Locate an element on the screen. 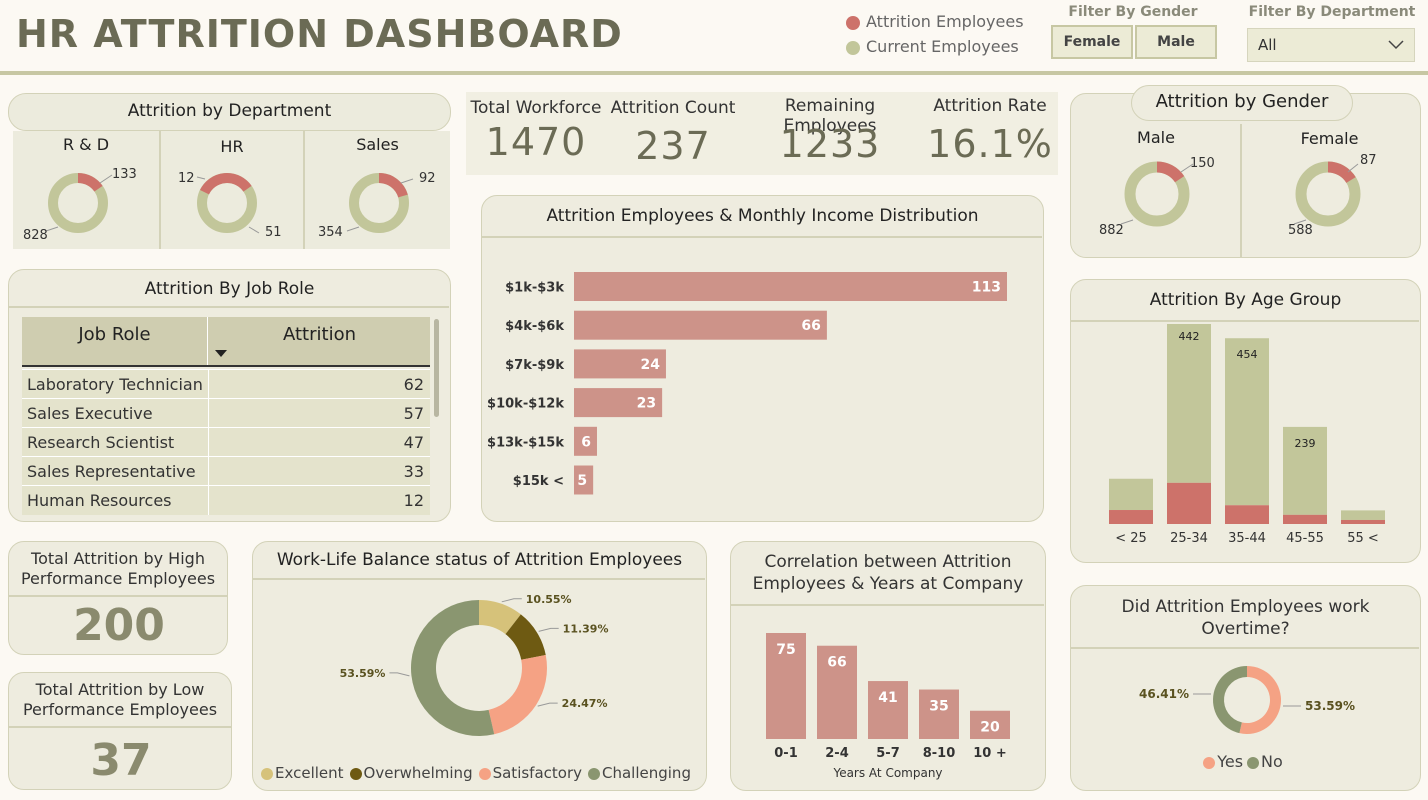  dept-sales-attrition: 92 is located at coordinates (427, 178).